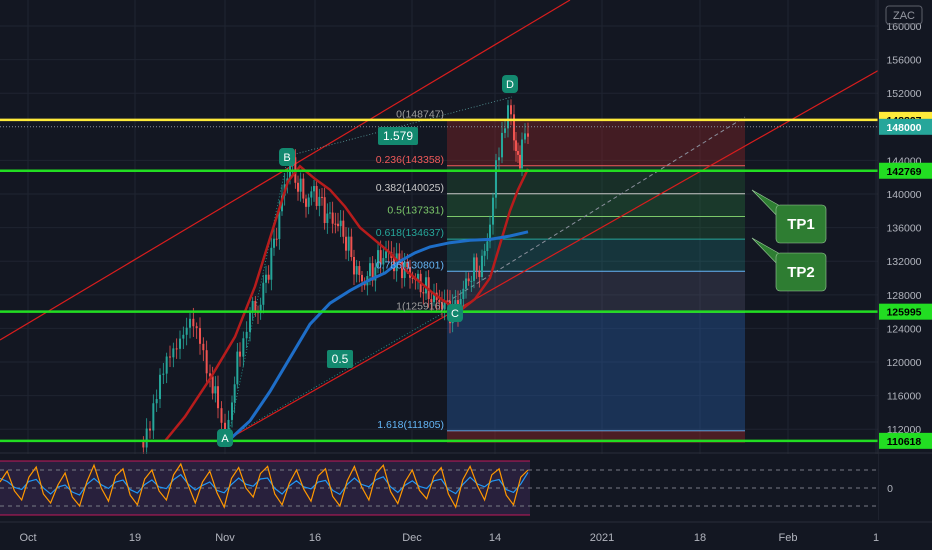 This screenshot has width=932, height=550. I want to click on time-tick-label: 19, so click(135, 538).